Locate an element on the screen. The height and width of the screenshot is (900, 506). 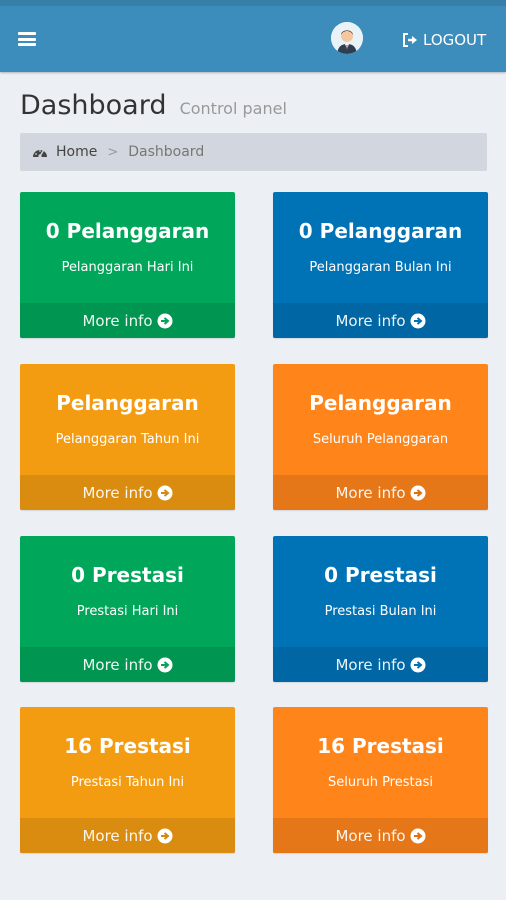
breadcrumb-home-link: Home is located at coordinates (76, 152).